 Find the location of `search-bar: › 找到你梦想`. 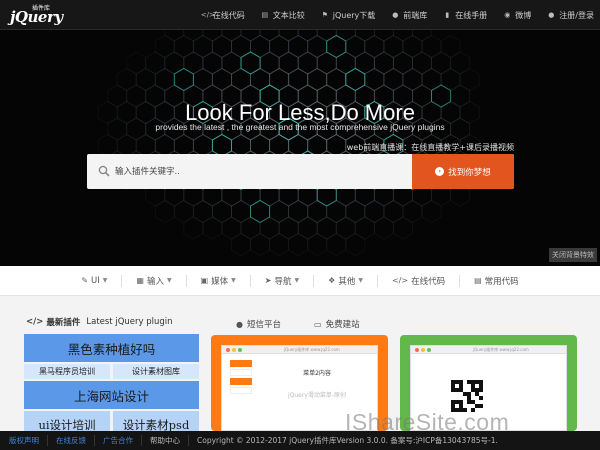

search-bar: › 找到你梦想 is located at coordinates (300, 171).